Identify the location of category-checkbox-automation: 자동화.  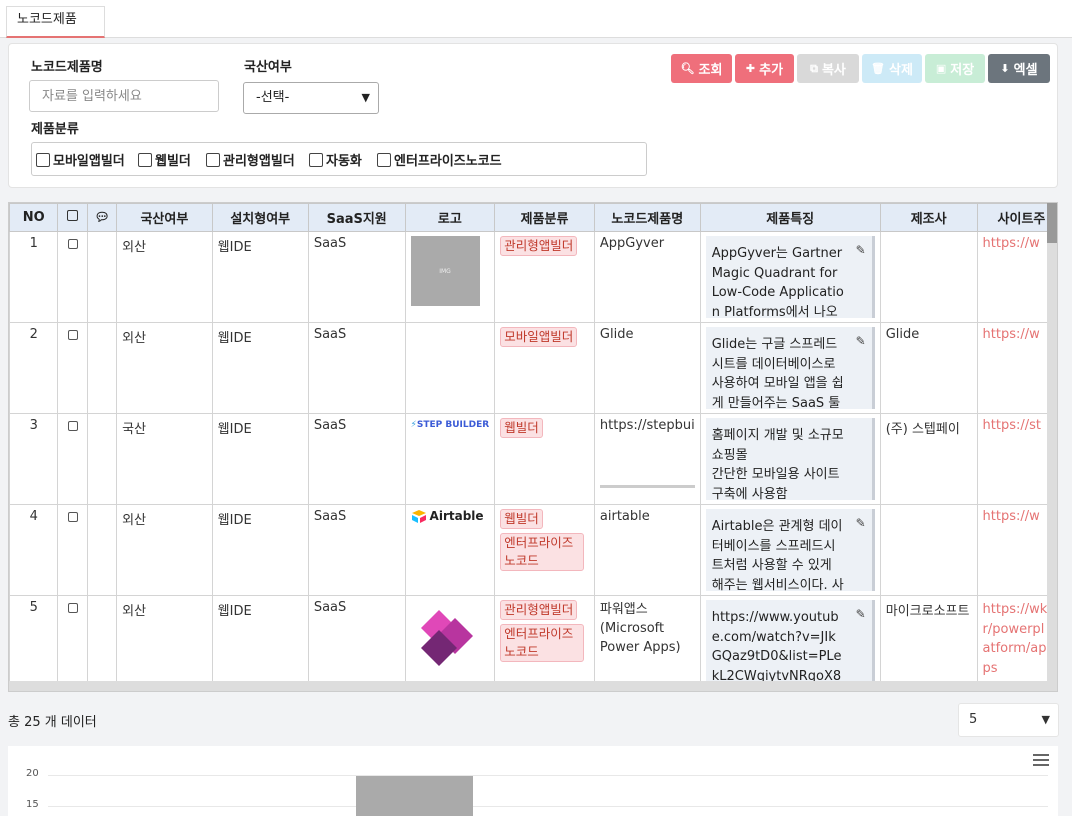
(335, 159).